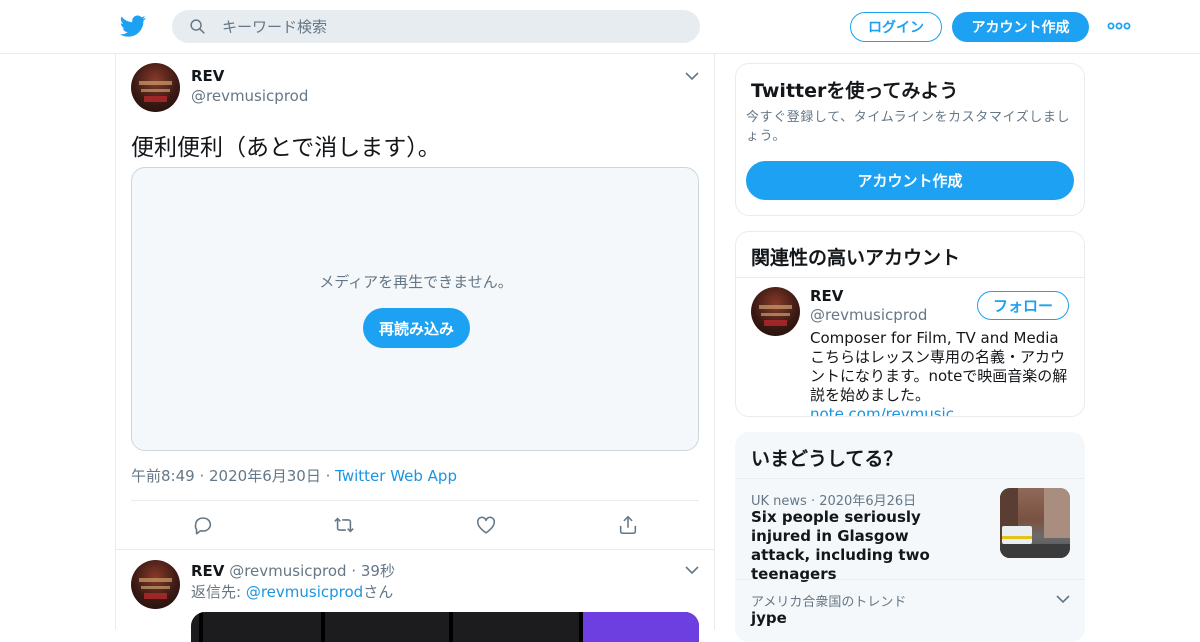  What do you see at coordinates (197, 26) in the screenshot?
I see `search-icon` at bounding box center [197, 26].